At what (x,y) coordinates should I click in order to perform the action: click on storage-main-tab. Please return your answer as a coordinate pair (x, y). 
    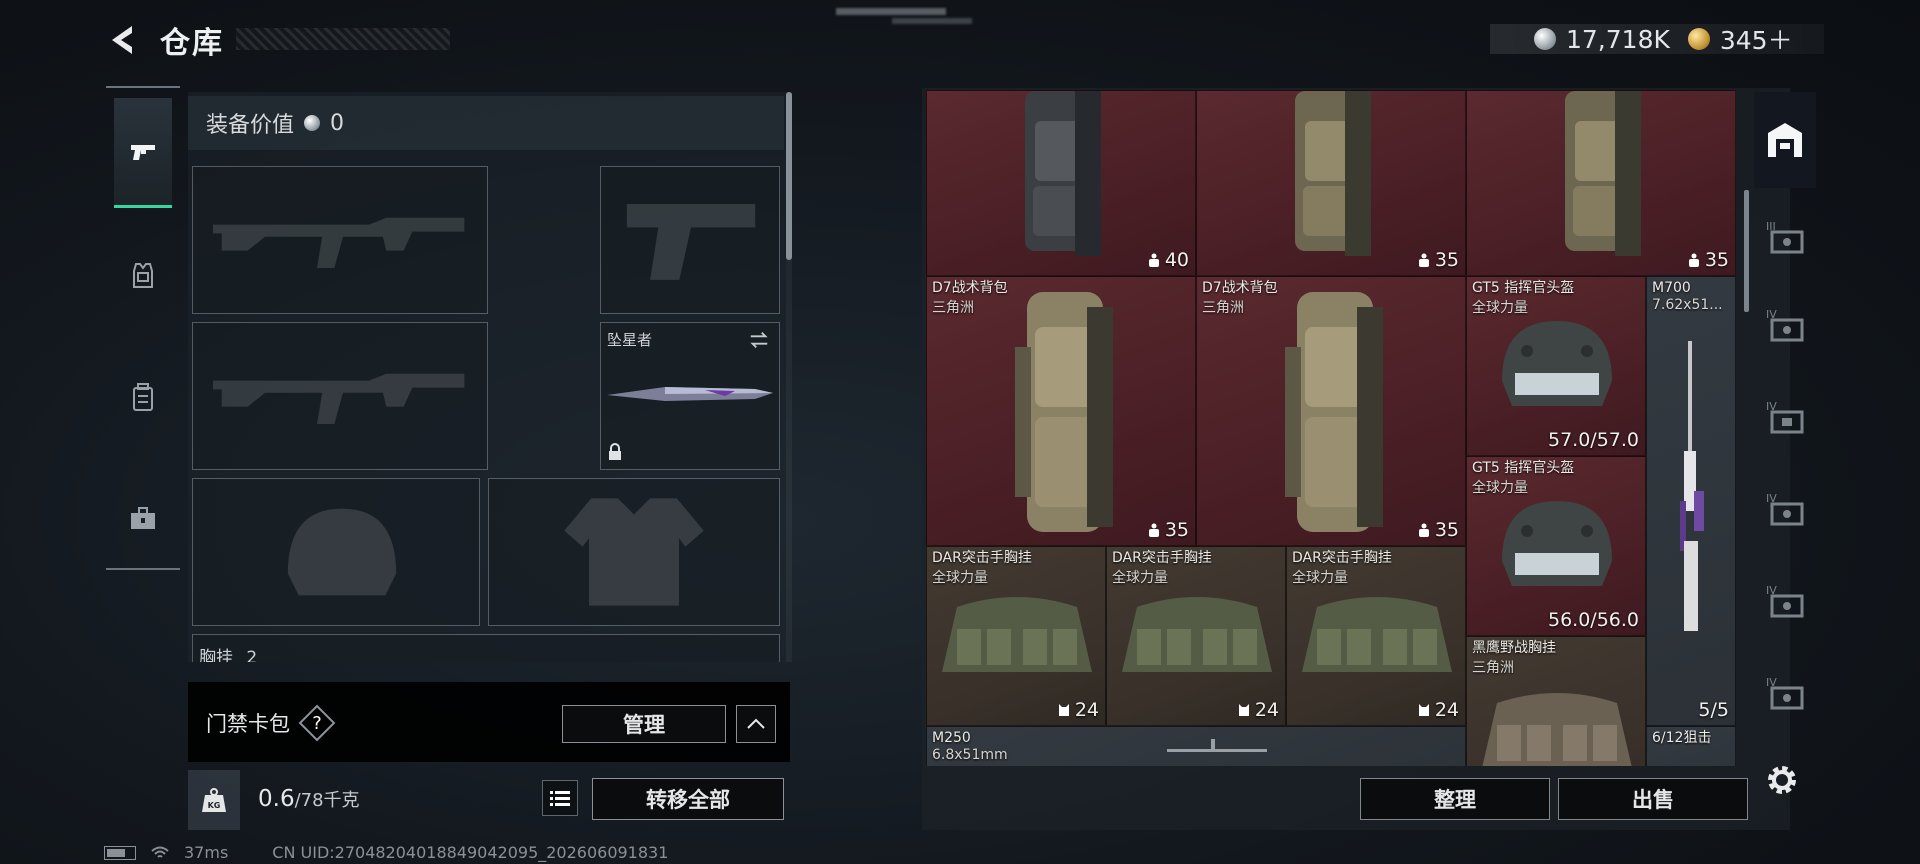
    Looking at the image, I should click on (1785, 140).